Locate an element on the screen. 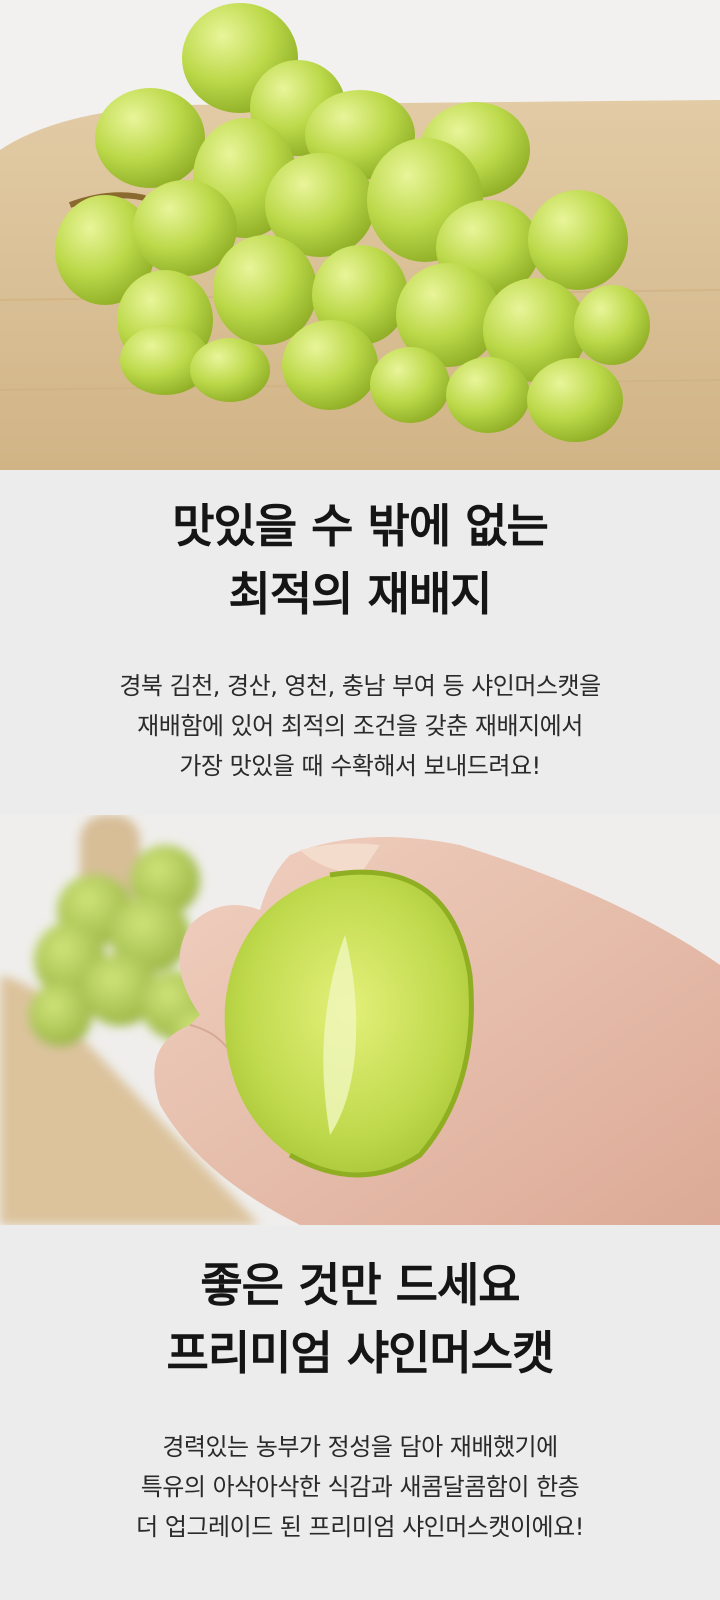  description-line: 경력있는 농부가 정성을 담아 재배했기에 is located at coordinates (360, 1447).